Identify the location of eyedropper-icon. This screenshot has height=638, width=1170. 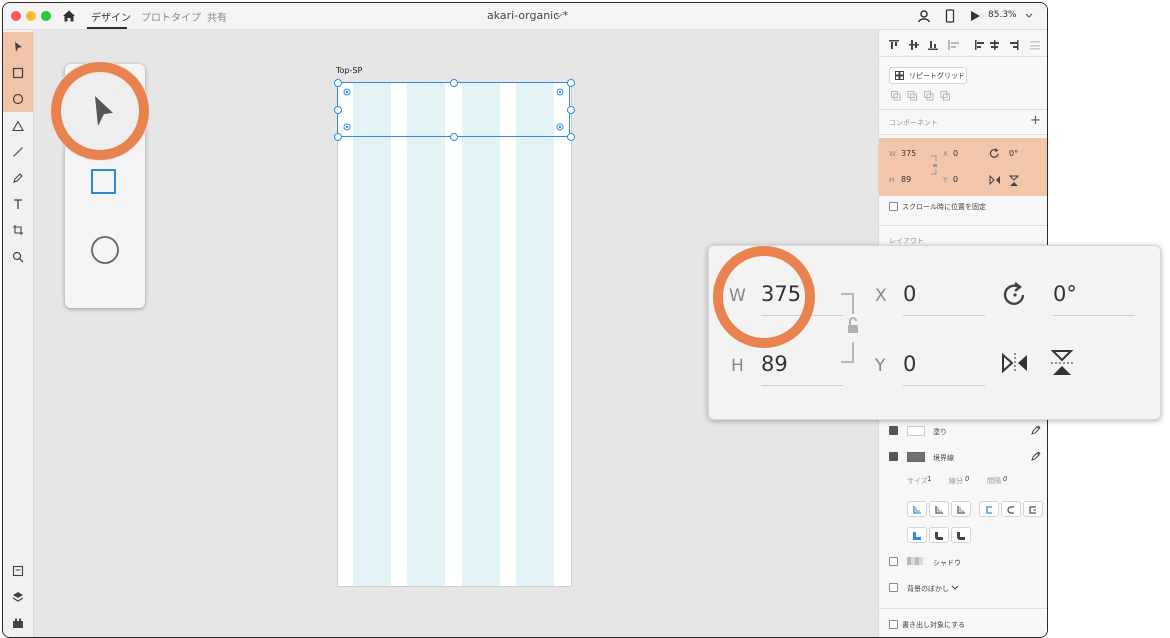
(1036, 430).